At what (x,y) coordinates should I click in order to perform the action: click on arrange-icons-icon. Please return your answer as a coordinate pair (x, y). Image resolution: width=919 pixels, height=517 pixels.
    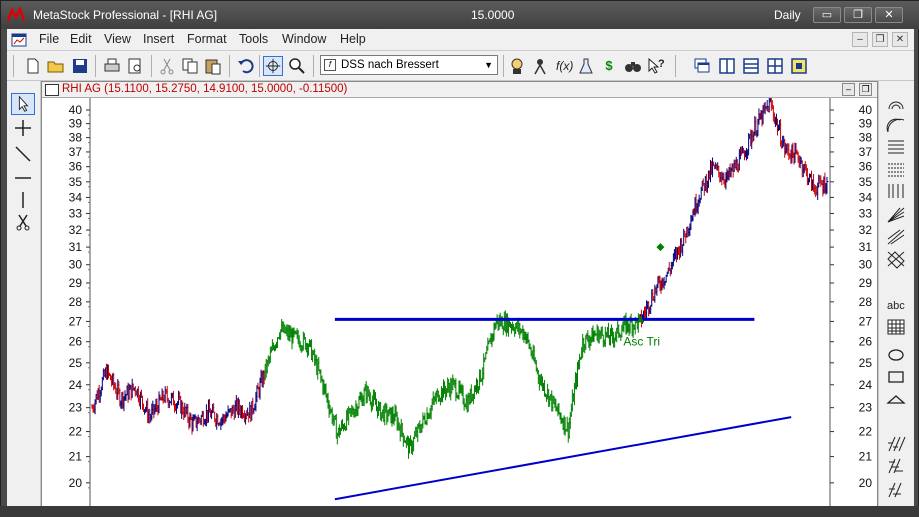
    Looking at the image, I should click on (799, 66).